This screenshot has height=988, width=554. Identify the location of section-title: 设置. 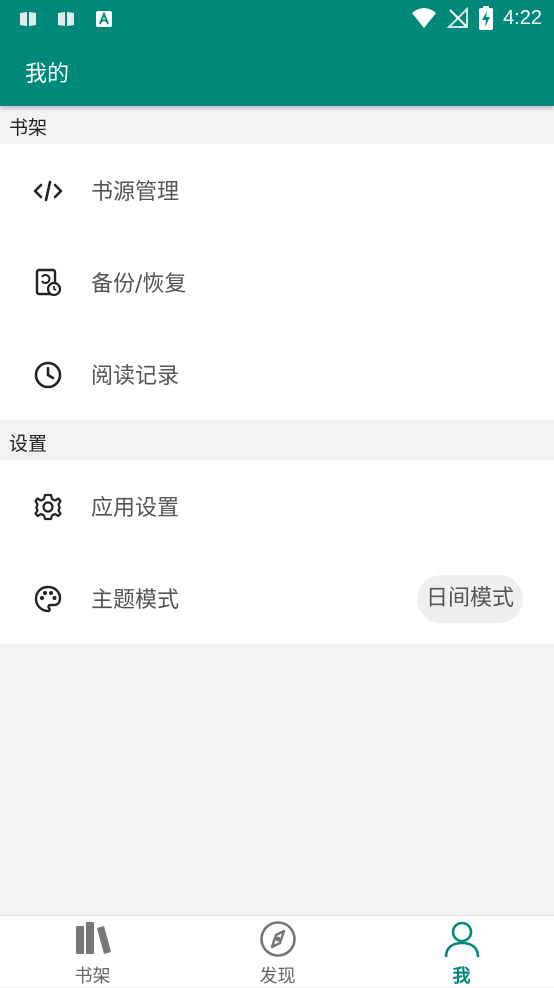
(28, 444).